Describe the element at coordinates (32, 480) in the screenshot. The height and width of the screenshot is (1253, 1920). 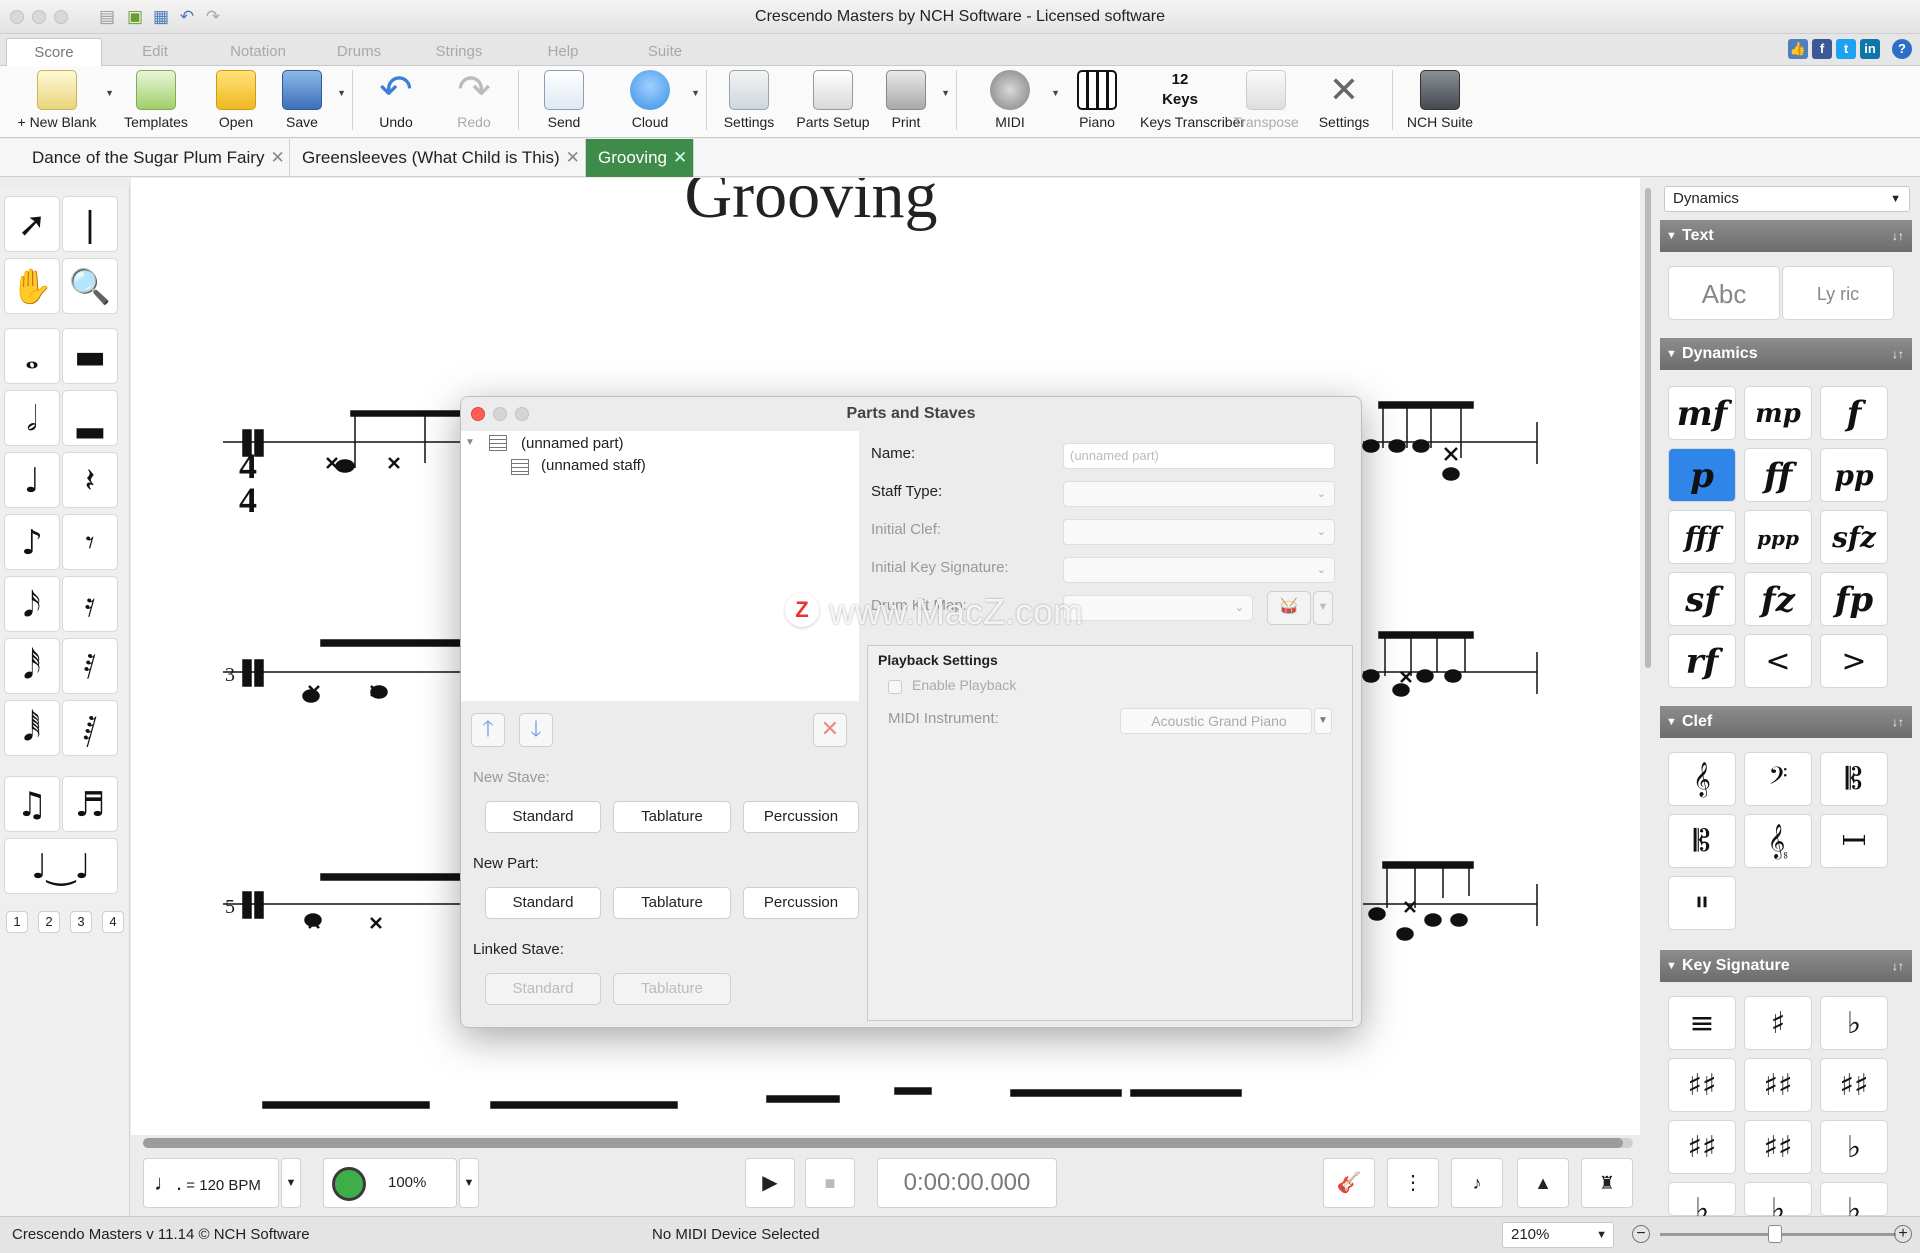
I see `quarter-note-icon: ♩` at that location.